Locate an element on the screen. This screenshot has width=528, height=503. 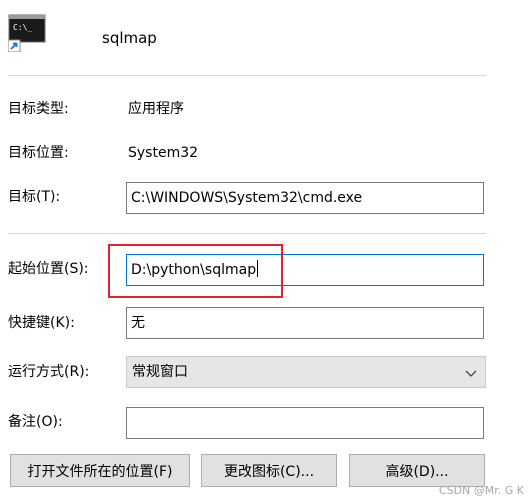
shortcut-key-field-value: 无 is located at coordinates (138, 323).